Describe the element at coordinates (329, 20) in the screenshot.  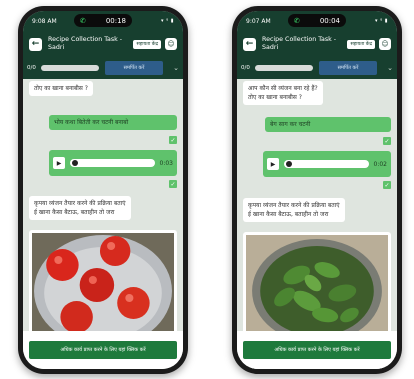
I see `call-timer: 00:04` at that location.